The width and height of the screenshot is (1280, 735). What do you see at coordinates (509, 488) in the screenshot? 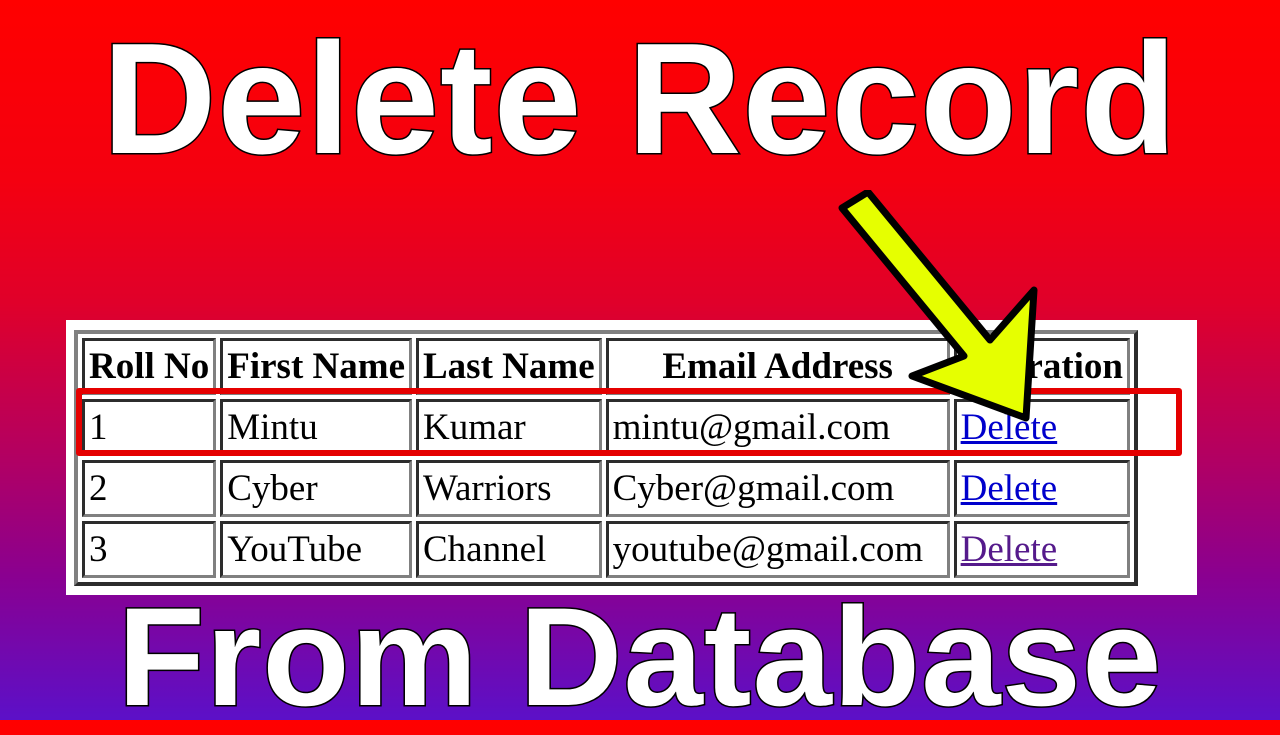
I see `cell-last-name: Warriors` at bounding box center [509, 488].